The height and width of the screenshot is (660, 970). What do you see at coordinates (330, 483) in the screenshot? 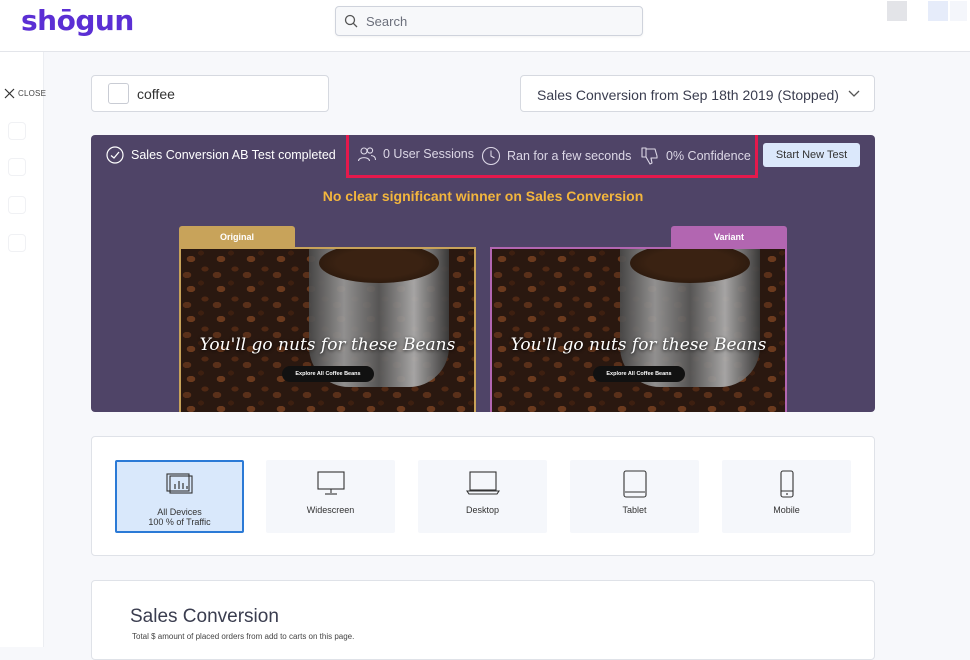
I see `widescreen-icon` at bounding box center [330, 483].